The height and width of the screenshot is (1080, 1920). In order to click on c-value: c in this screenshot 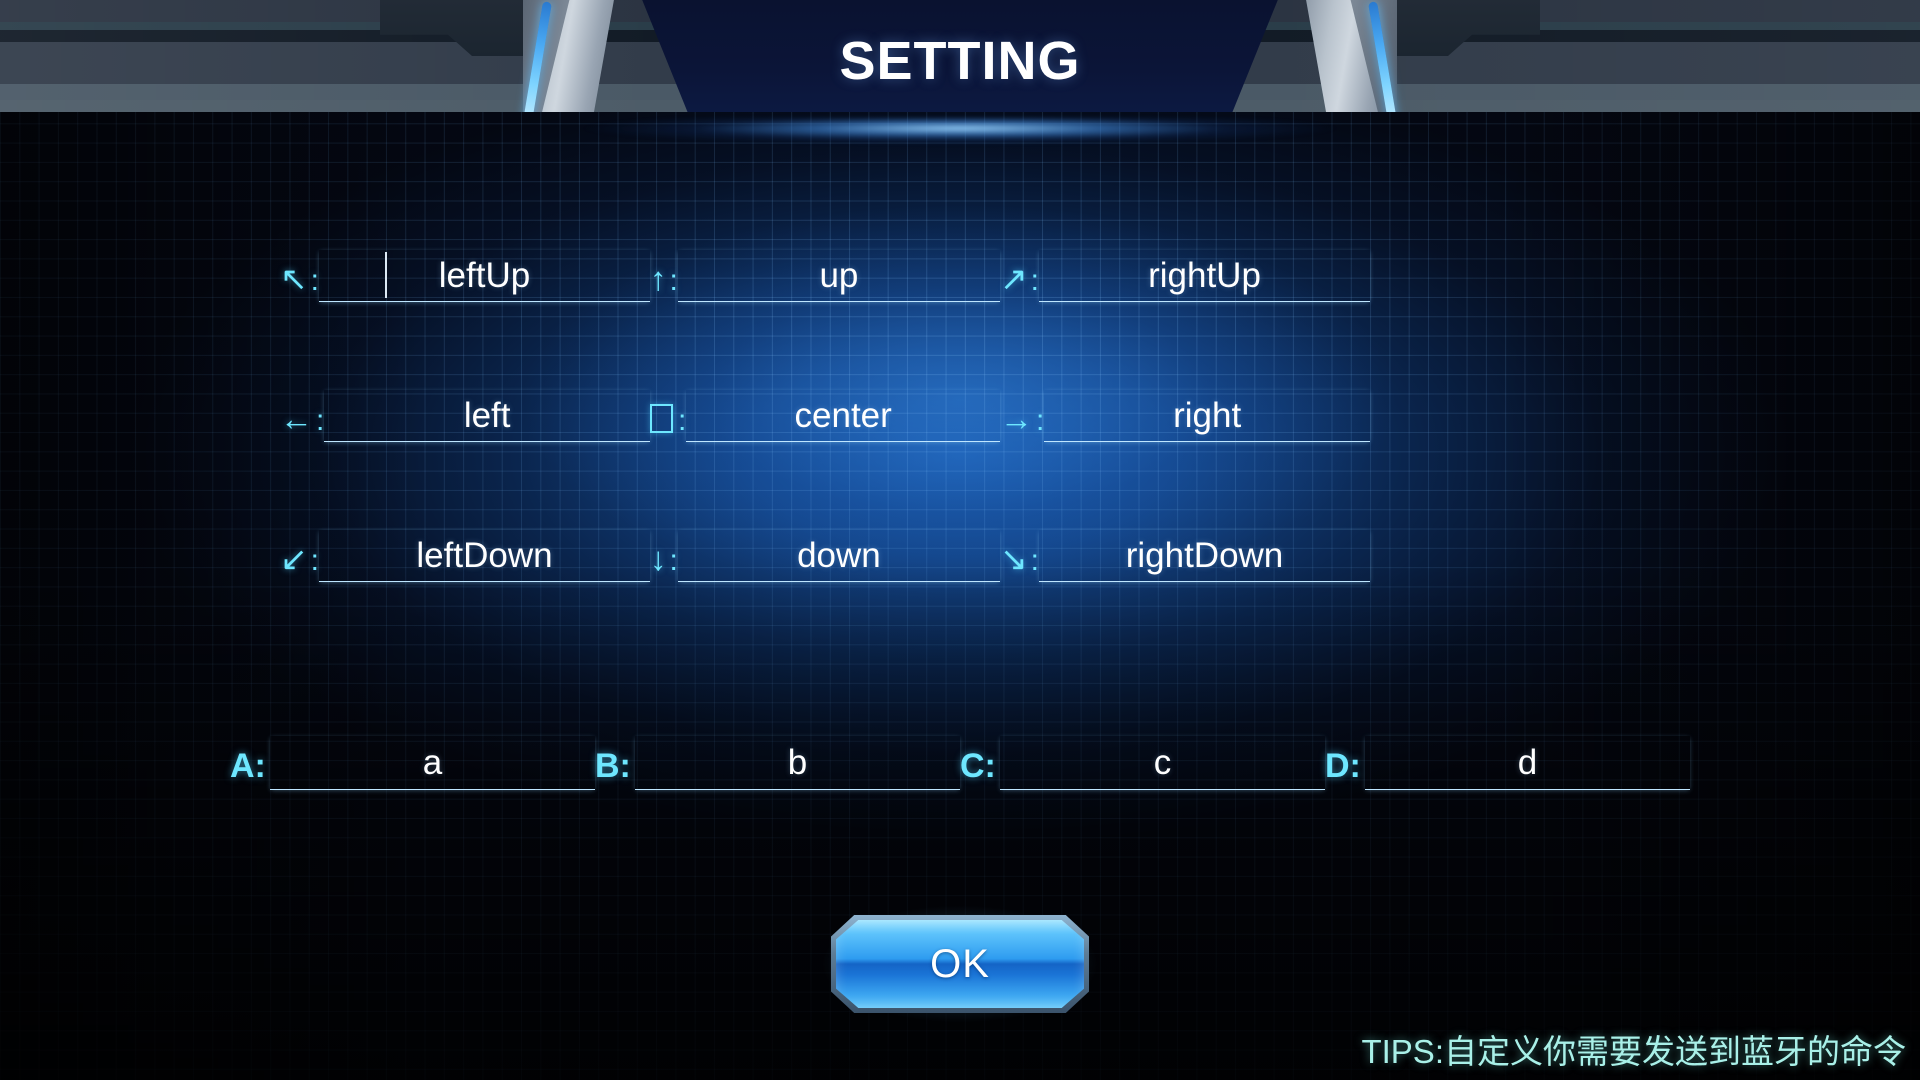, I will do `click(1162, 762)`.